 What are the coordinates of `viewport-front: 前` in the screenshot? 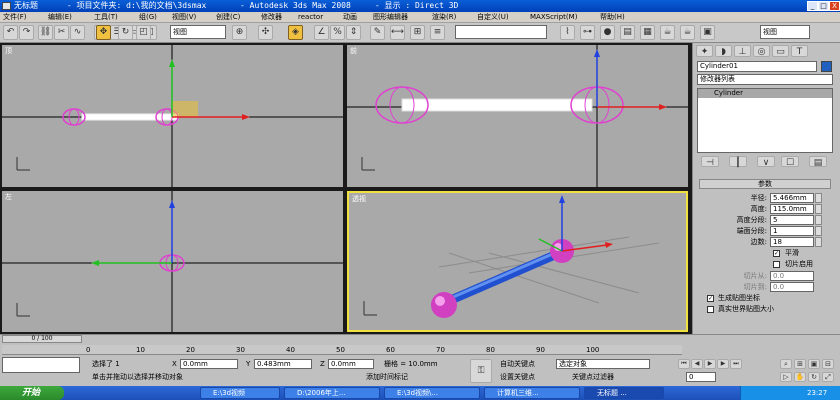 It's located at (517, 116).